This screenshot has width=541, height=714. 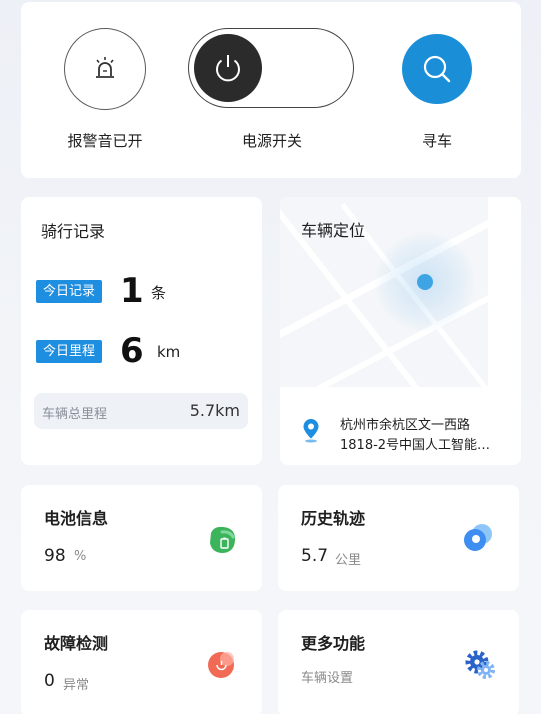 I want to click on power-knob, so click(x=228, y=68).